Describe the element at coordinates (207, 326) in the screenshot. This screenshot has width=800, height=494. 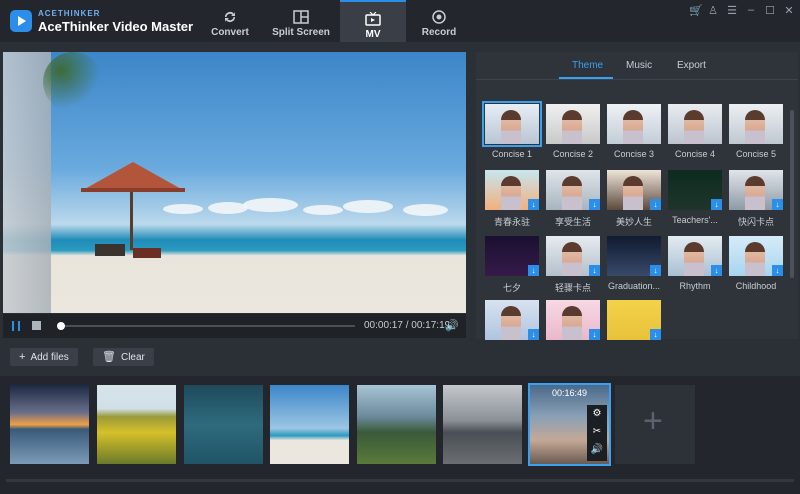
I see `seek-bar` at that location.